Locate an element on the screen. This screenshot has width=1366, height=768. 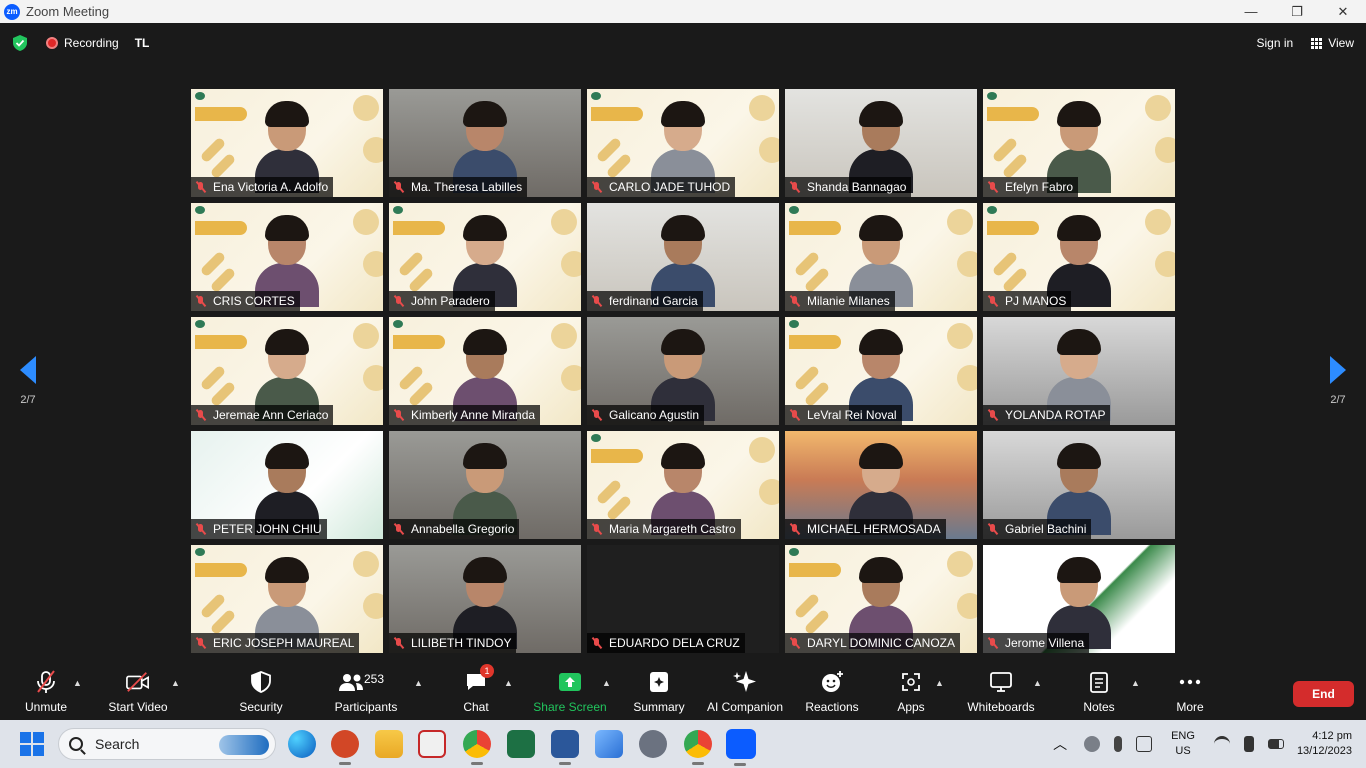
reactions-button: Reactions is located at coordinates (832, 692).